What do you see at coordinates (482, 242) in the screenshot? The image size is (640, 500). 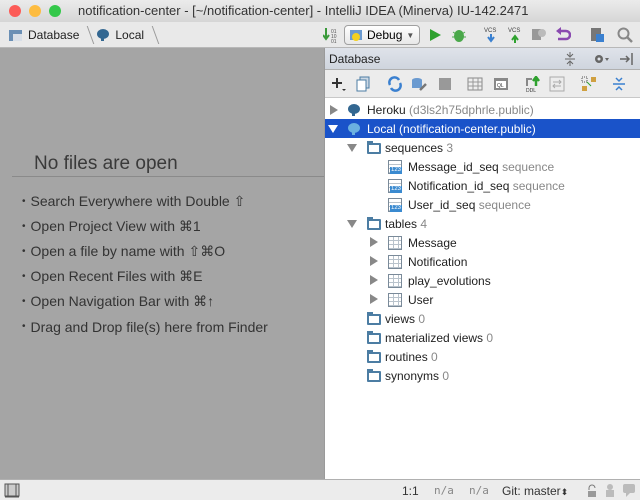 I see `tree-item-table: Message` at bounding box center [482, 242].